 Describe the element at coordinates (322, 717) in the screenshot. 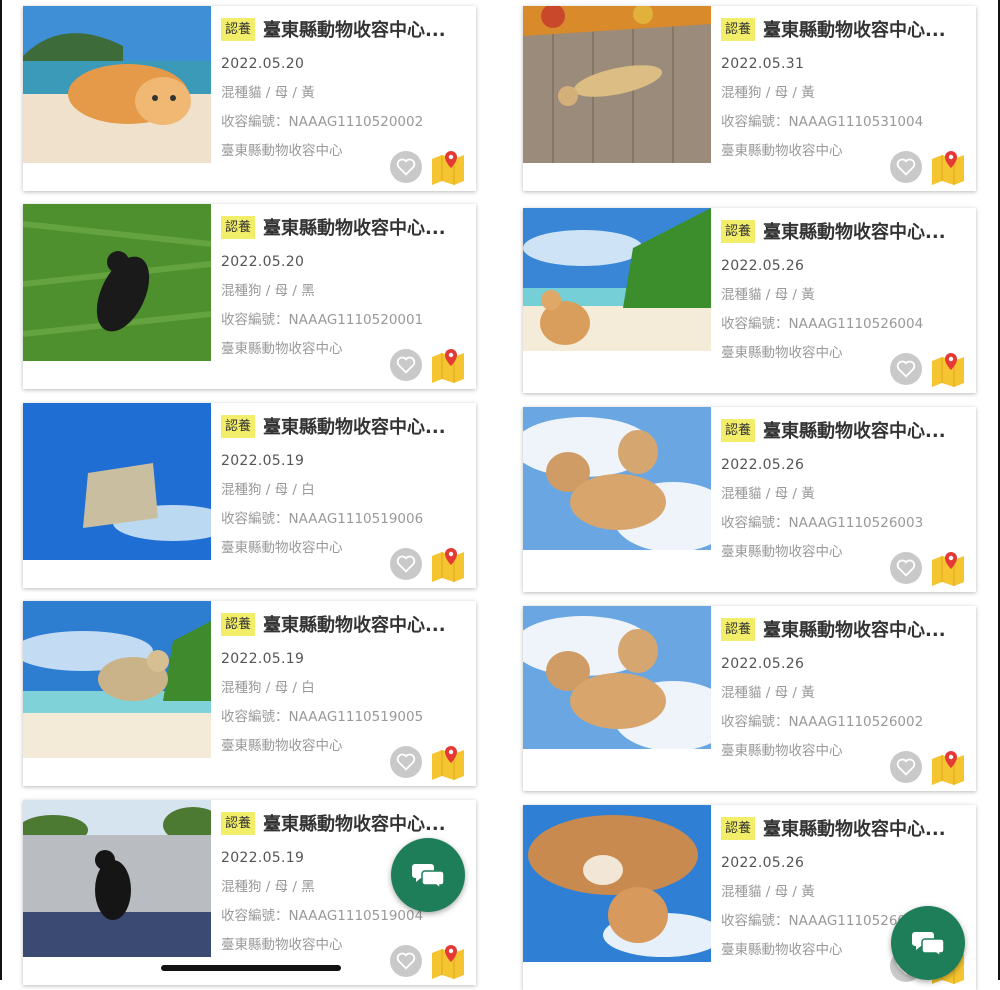

I see `shelter-code: 收容編號：NAAAG1110519005` at that location.